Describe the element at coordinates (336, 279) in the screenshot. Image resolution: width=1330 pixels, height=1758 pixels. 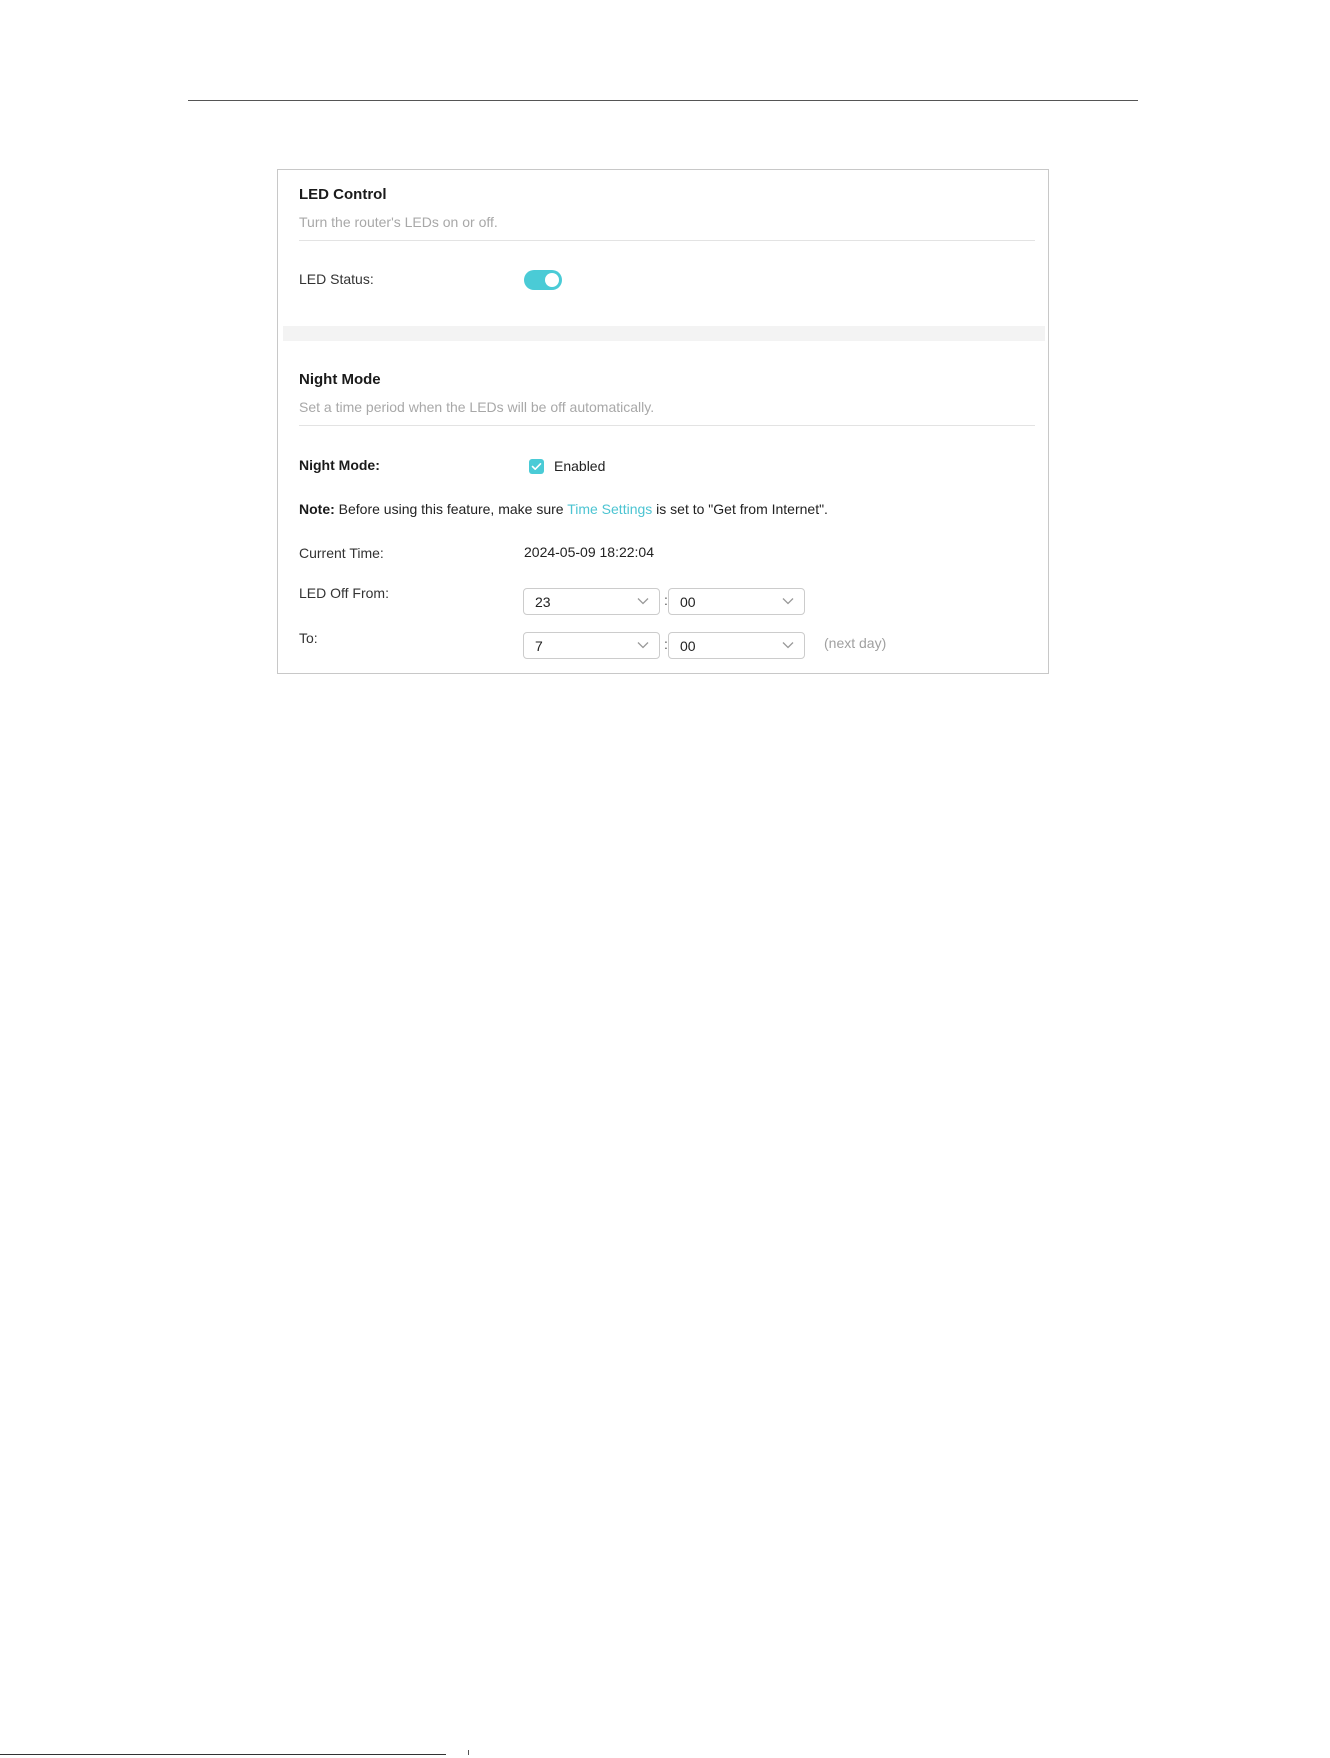
I see `led-status-label: LED Status:` at that location.